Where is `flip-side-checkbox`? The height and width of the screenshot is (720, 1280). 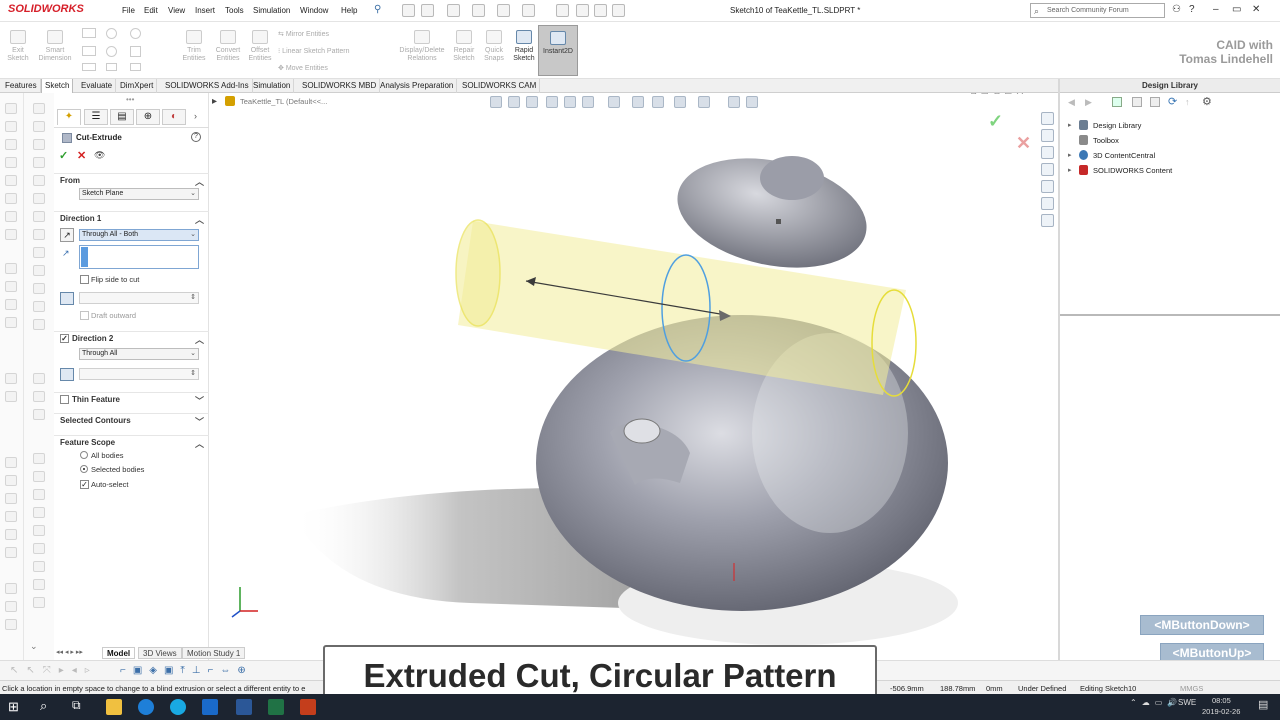 flip-side-checkbox is located at coordinates (84, 279).